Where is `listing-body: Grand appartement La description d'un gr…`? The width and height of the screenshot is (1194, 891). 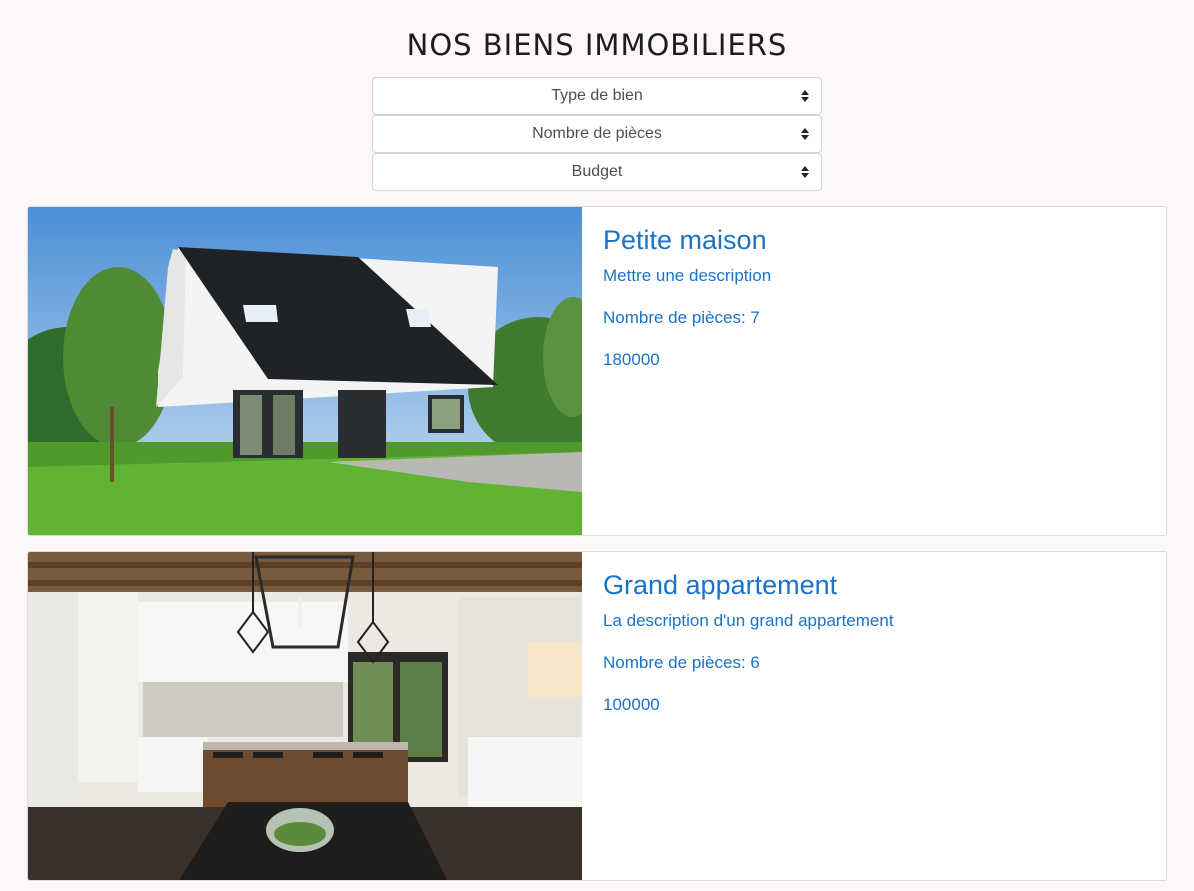 listing-body: Grand appartement La description d'un gr… is located at coordinates (748, 642).